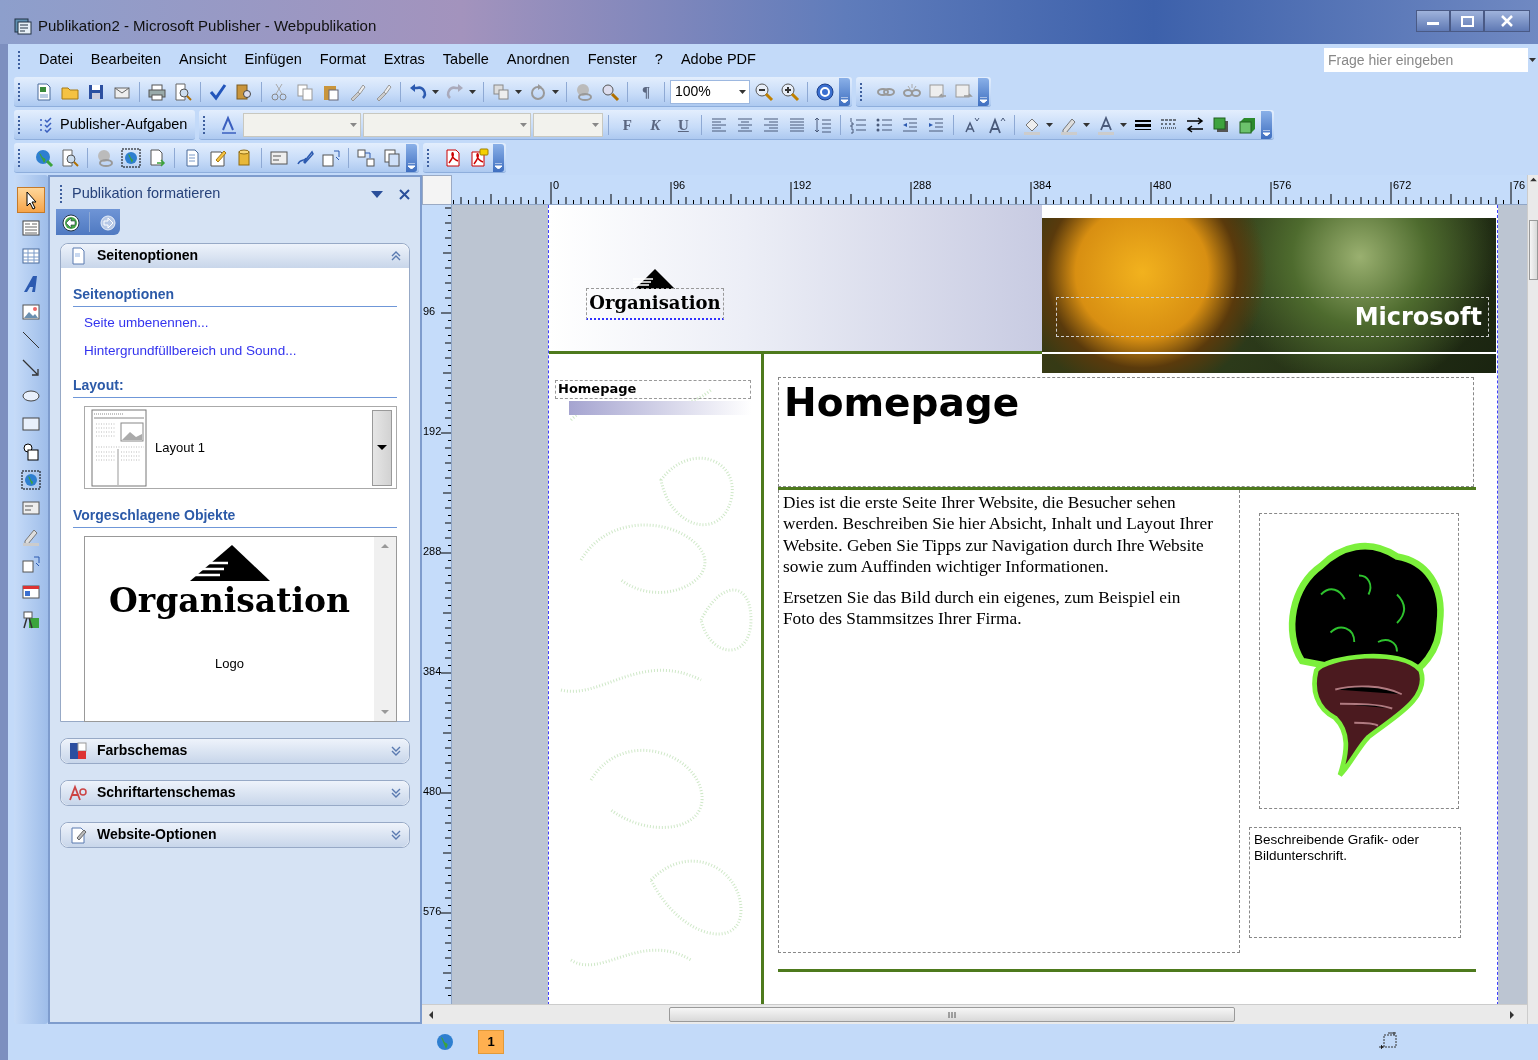 This screenshot has width=1538, height=1060. I want to click on arrow-style-icon, so click(1195, 124).